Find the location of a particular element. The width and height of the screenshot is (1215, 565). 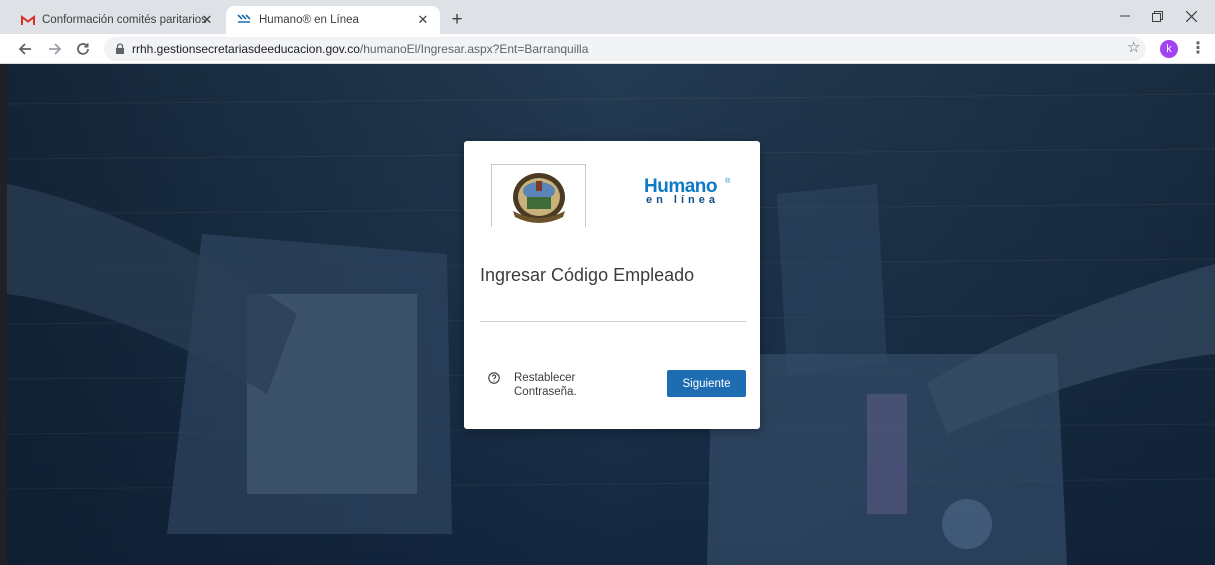

window-close-icon is located at coordinates (1191, 16).